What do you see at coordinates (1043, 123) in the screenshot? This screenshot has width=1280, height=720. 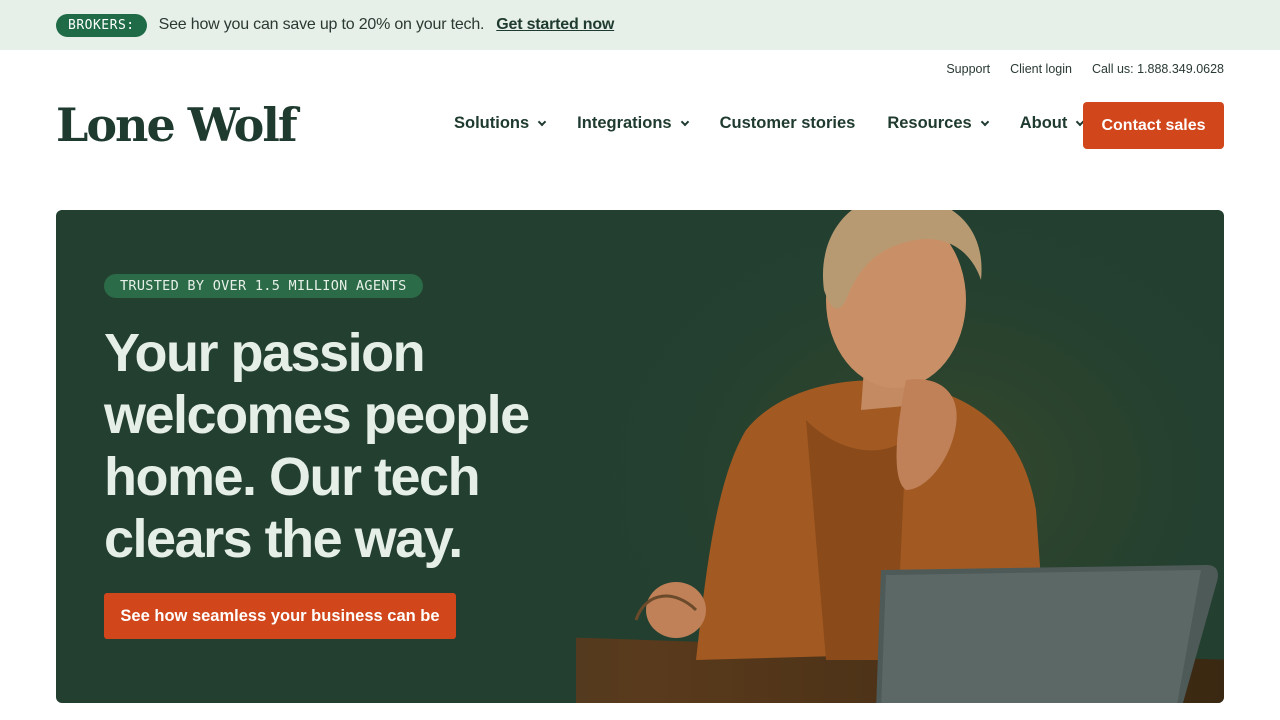 I see `nav-label: About` at bounding box center [1043, 123].